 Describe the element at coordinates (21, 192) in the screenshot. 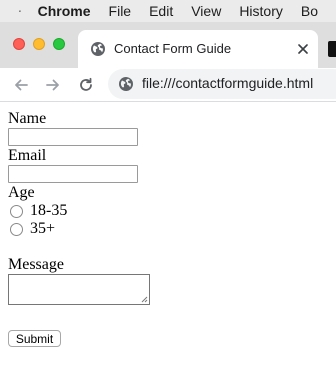

I see `age-label: Age` at that location.